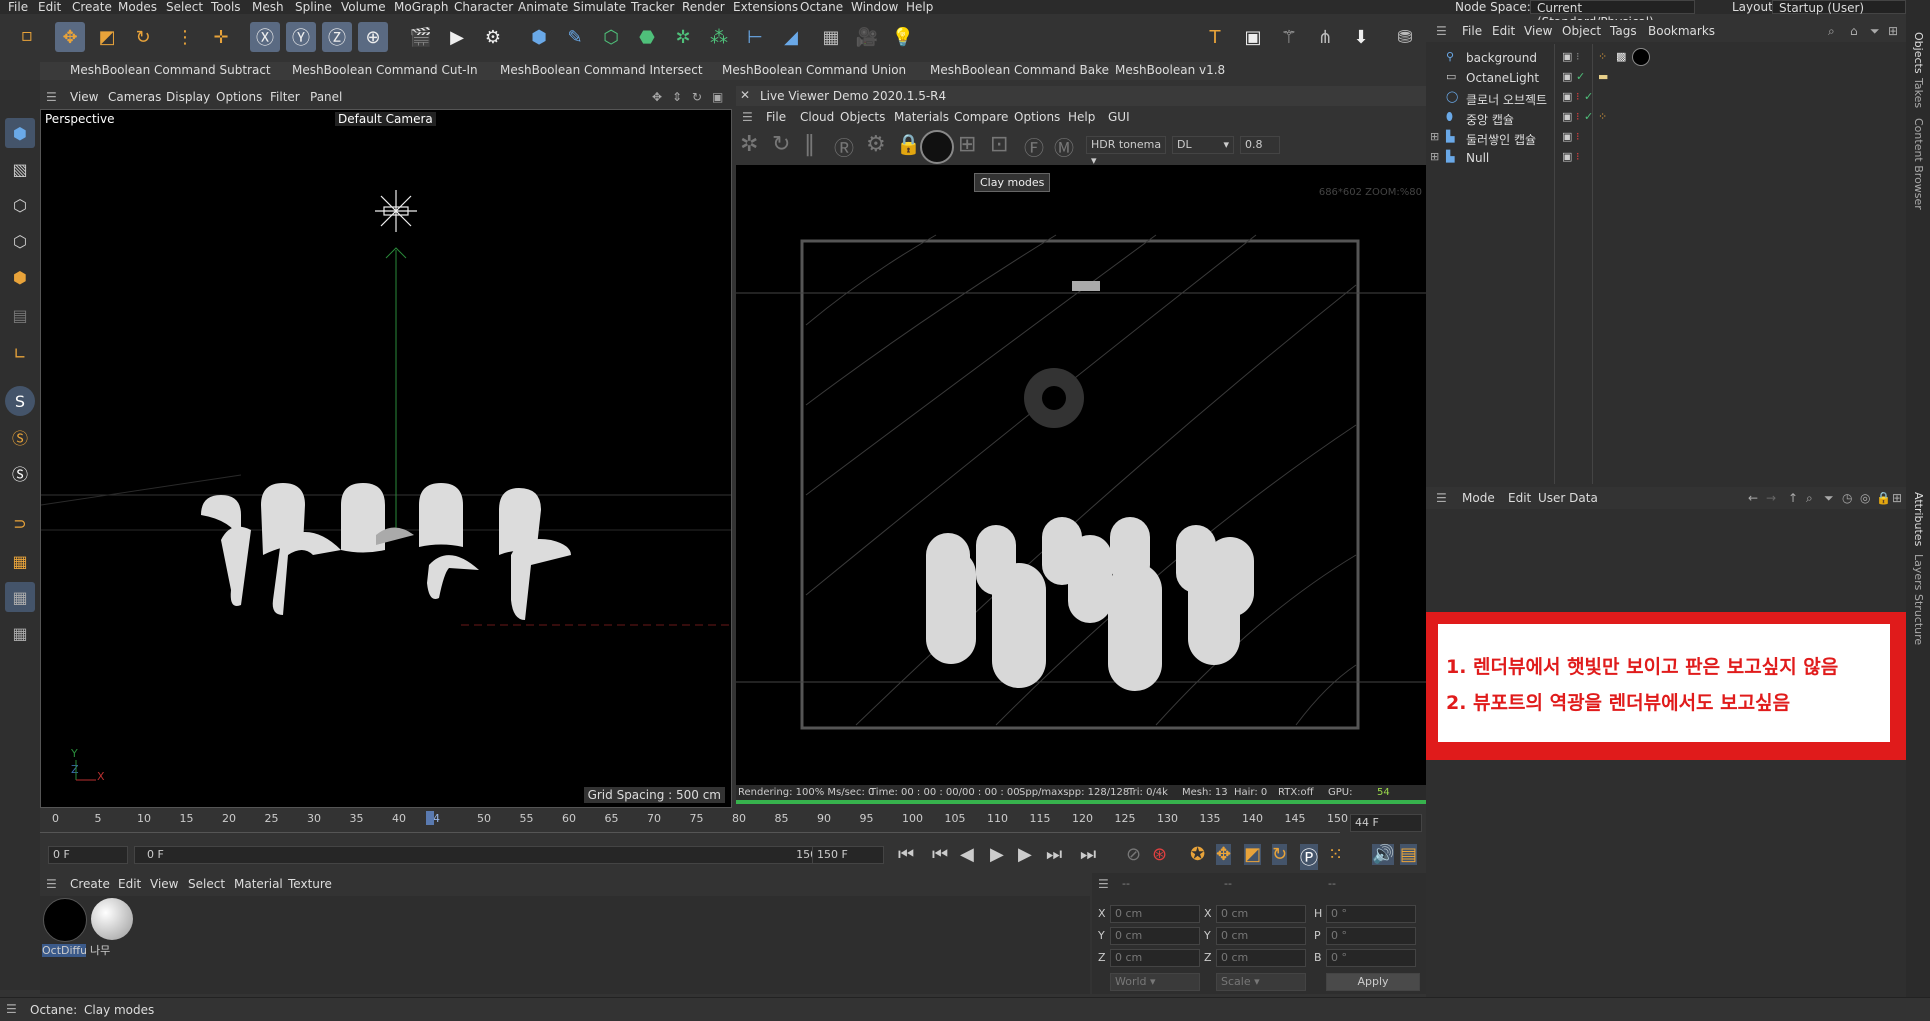 Image resolution: width=1930 pixels, height=1021 pixels. Describe the element at coordinates (51, 884) in the screenshot. I see `mat-hamburger-icon: ☰` at that location.